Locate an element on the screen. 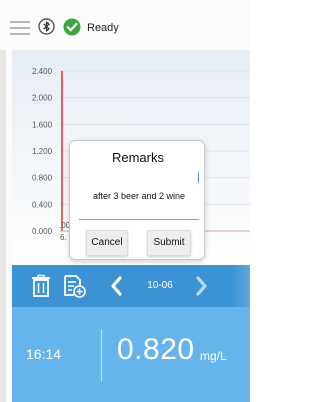  reading-value: 0.820 is located at coordinates (156, 349).